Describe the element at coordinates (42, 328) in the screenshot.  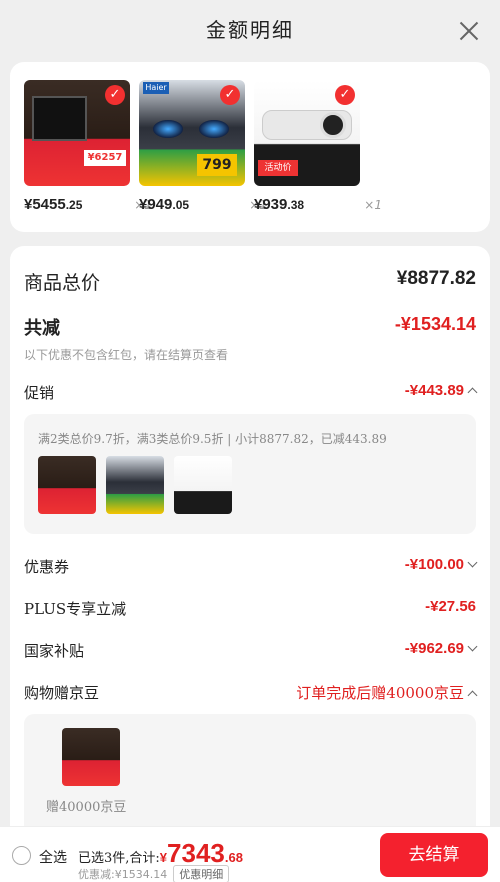
I see `discount-label: 共减` at that location.